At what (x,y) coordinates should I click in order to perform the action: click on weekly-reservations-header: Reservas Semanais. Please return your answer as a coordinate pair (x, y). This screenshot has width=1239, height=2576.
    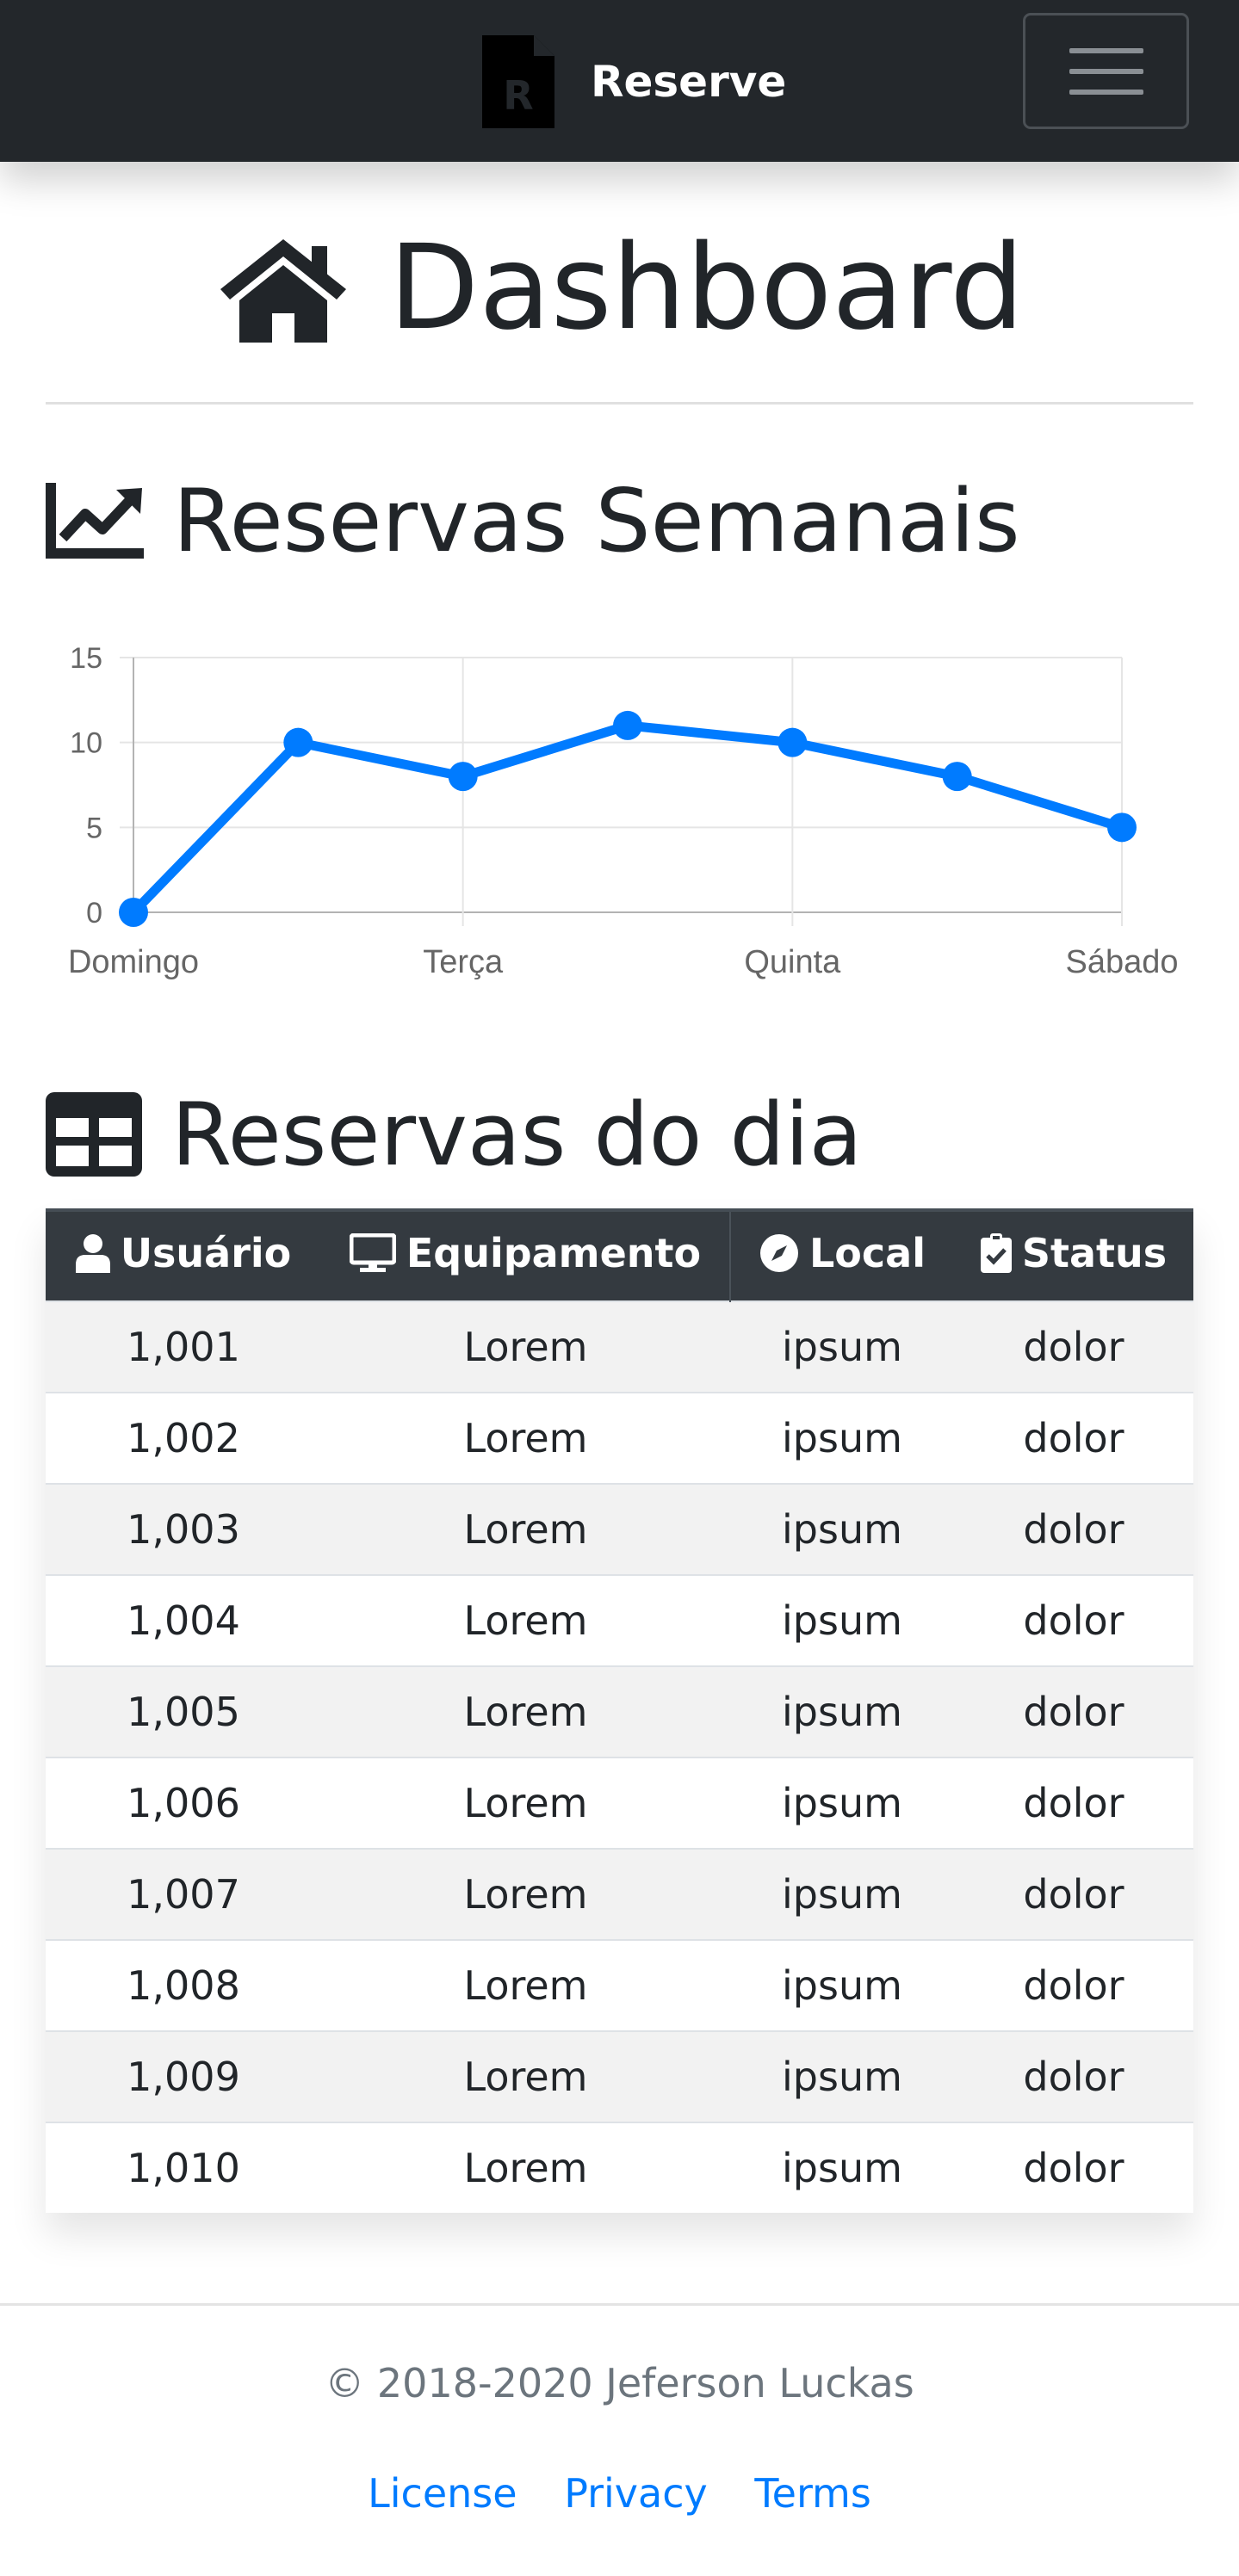
    Looking at the image, I should click on (533, 521).